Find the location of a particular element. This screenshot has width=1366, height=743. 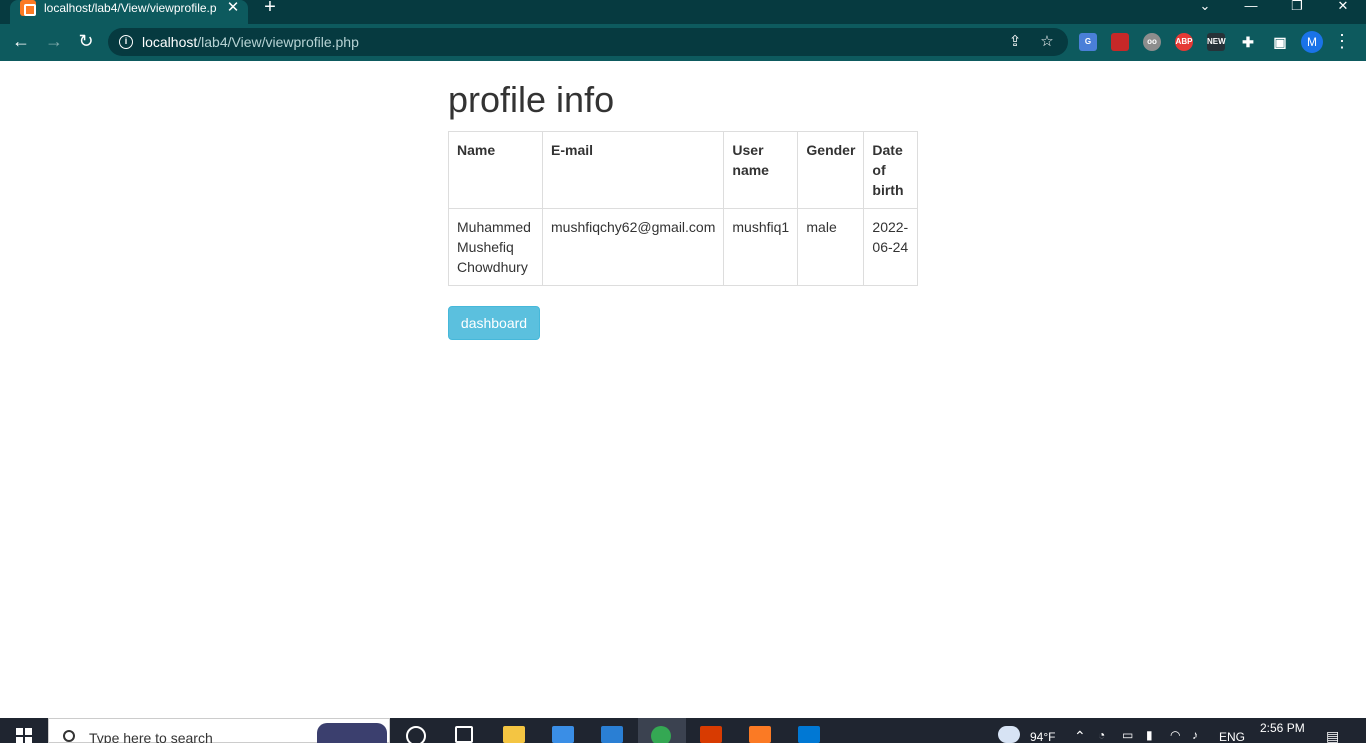

cell-gender: male is located at coordinates (831, 247).